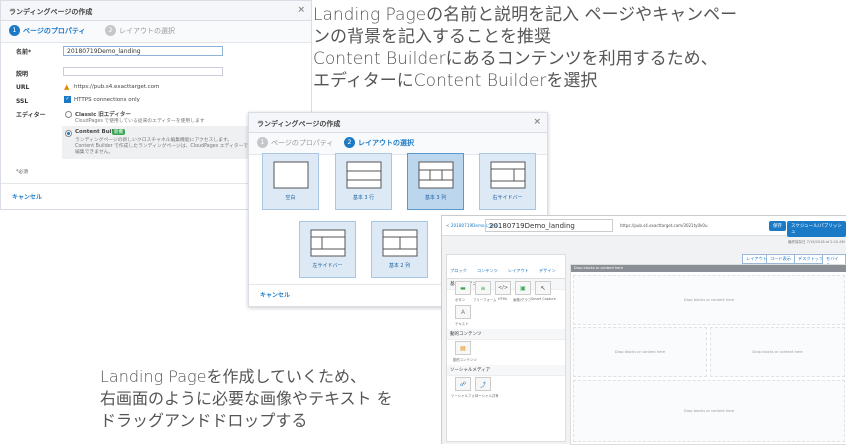 The height and width of the screenshot is (445, 846). I want to click on caption-line: 右画面のように必要な画像やテキスト を, so click(246, 398).